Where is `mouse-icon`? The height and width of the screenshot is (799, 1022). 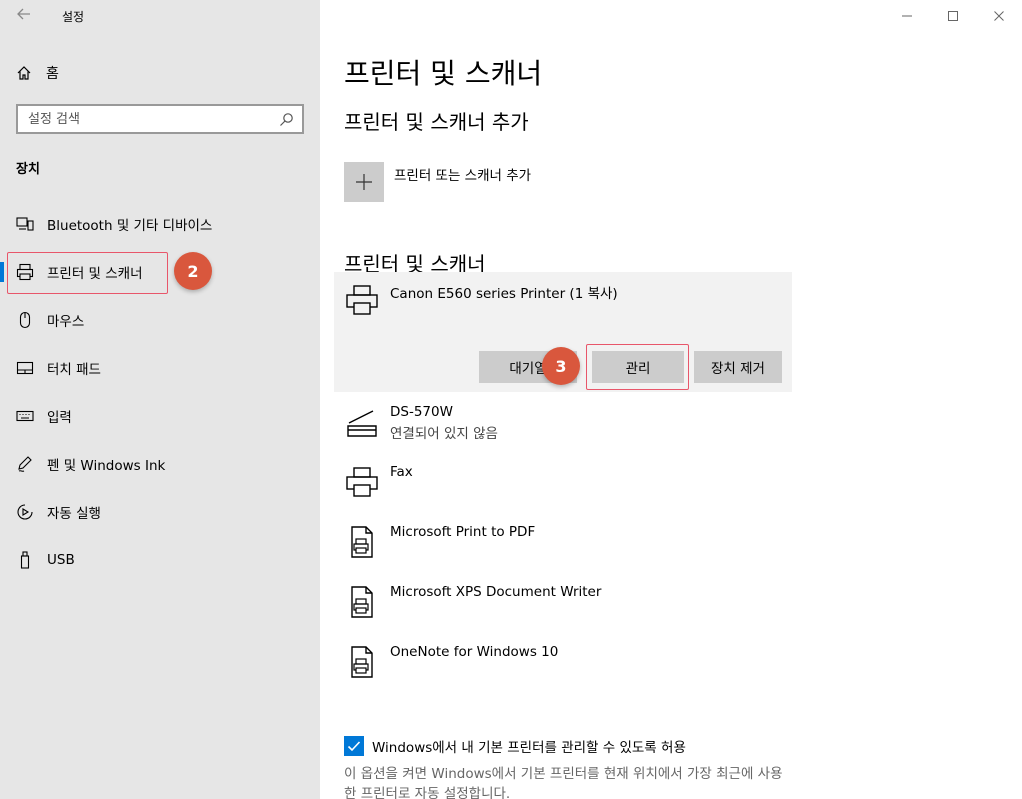
mouse-icon is located at coordinates (25, 320).